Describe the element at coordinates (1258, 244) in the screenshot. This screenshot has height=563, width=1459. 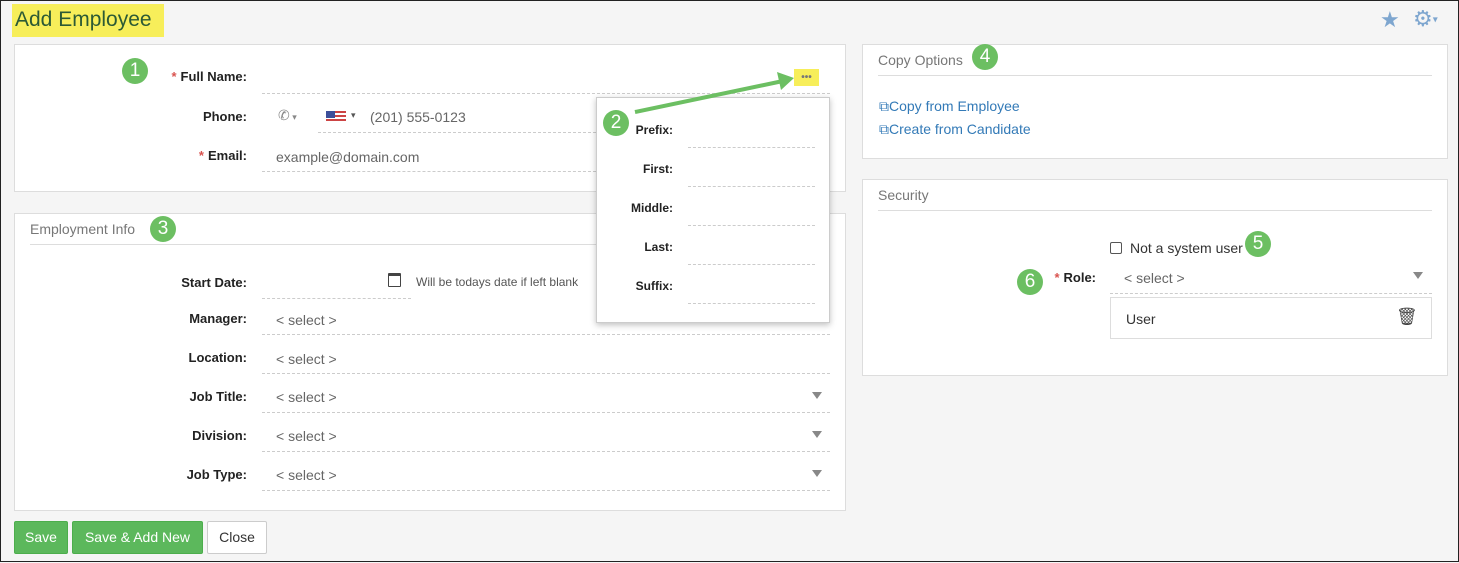
I see `annotation-badge: 5` at that location.